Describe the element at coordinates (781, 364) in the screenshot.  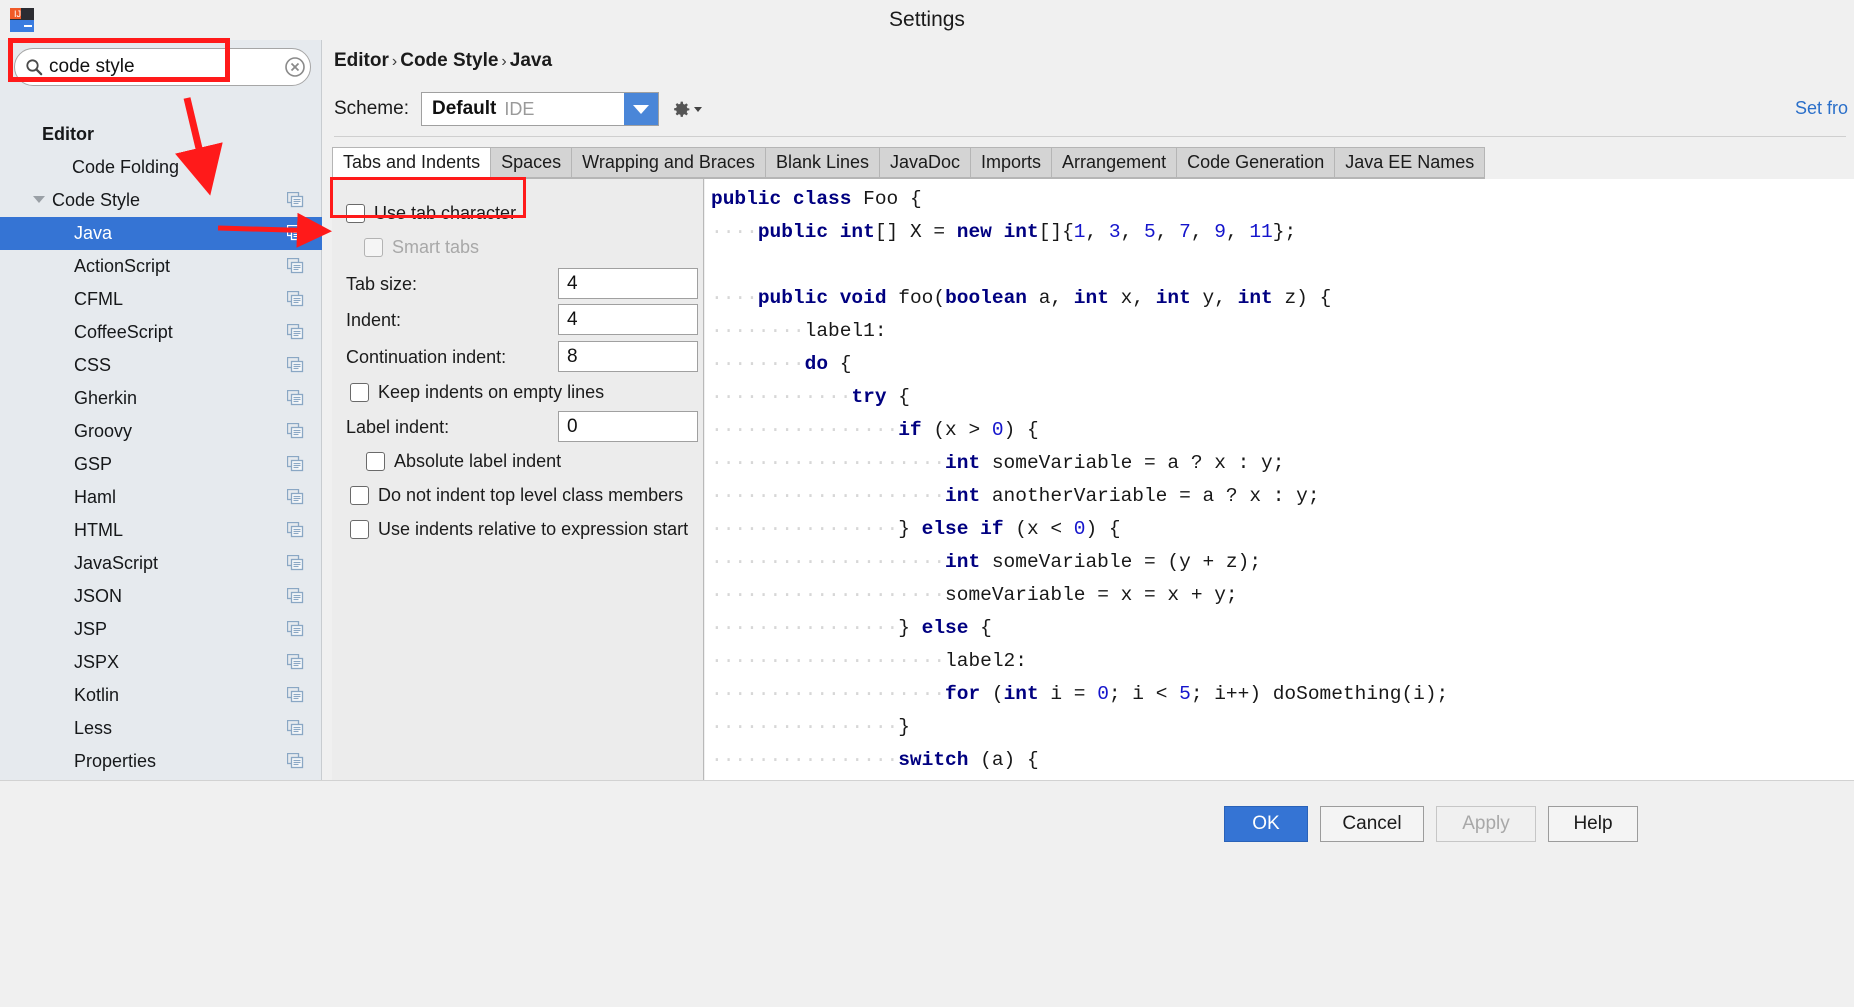
I see `code-line: ········do {` at that location.